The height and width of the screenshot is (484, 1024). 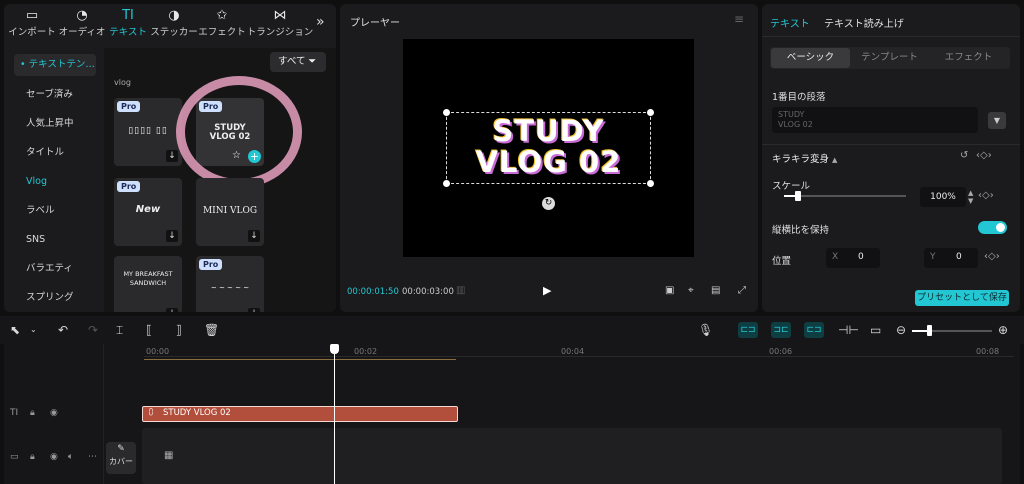 I want to click on tab-transition: ⋈ トランジション, so click(x=280, y=23).